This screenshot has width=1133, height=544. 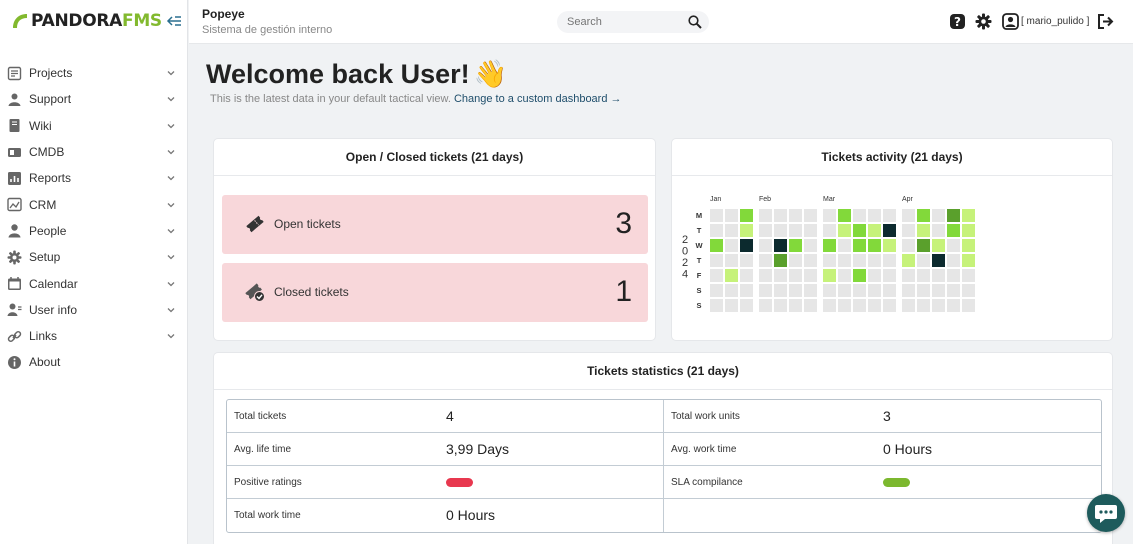 I want to click on stat-label: SLA compilance, so click(x=707, y=482).